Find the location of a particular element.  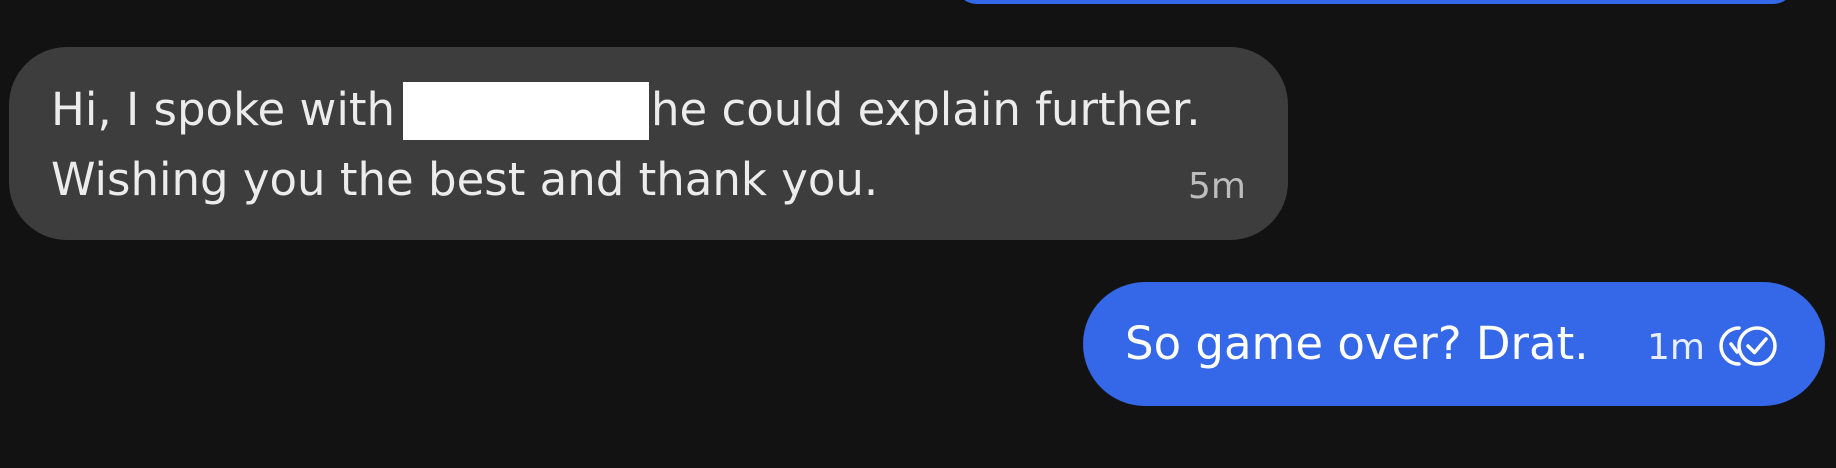

received-message-text-line2: Wishing you the best and thank you. is located at coordinates (465, 179).